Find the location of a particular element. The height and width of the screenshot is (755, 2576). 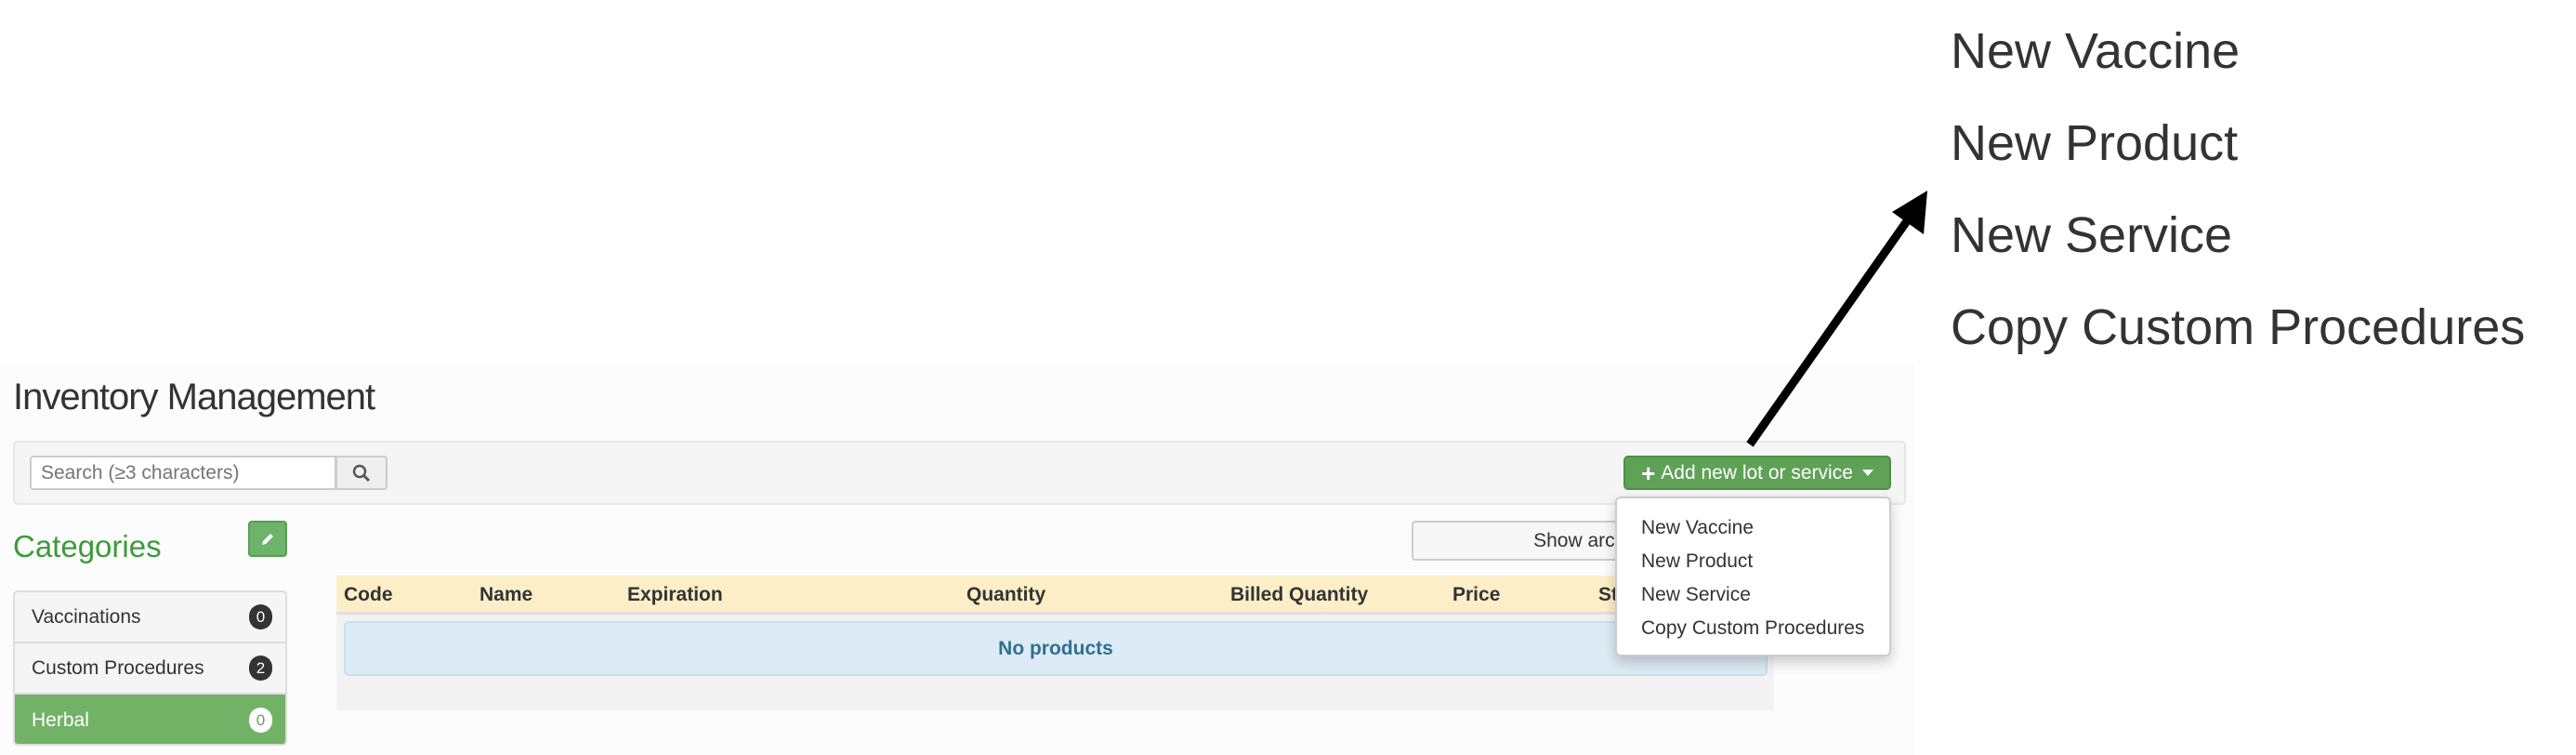

annotation-arrow is located at coordinates (1836, 319).